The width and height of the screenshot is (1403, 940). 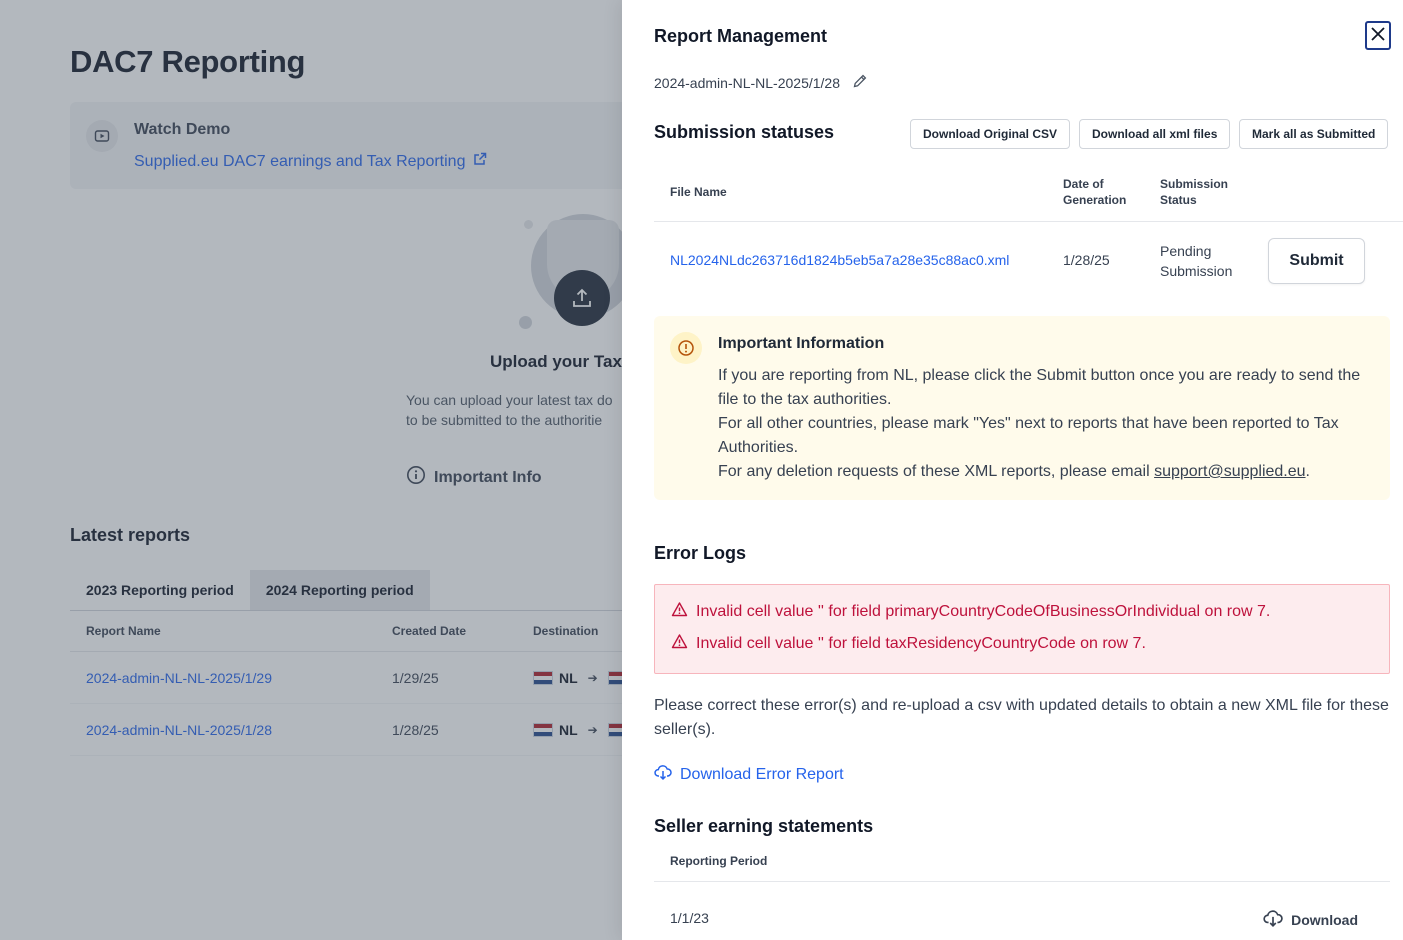 I want to click on column-label-line: Status, so click(x=1178, y=200).